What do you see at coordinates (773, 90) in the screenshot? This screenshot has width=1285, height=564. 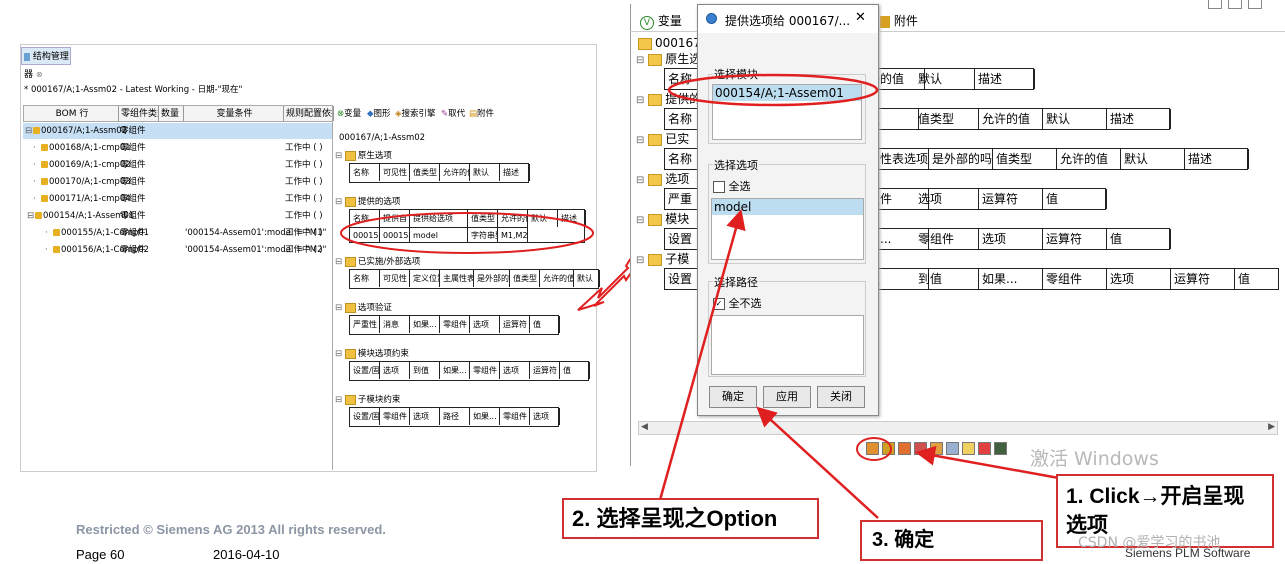 I see `highlight-ellipse-module` at bounding box center [773, 90].